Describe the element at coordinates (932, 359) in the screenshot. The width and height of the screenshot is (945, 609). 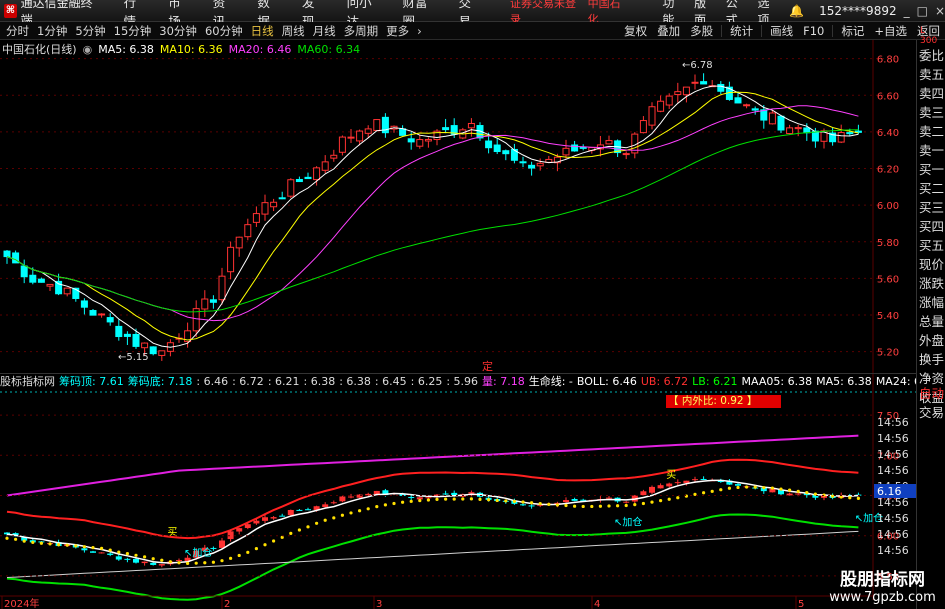
I see `sidebar-item-16: 换手` at that location.